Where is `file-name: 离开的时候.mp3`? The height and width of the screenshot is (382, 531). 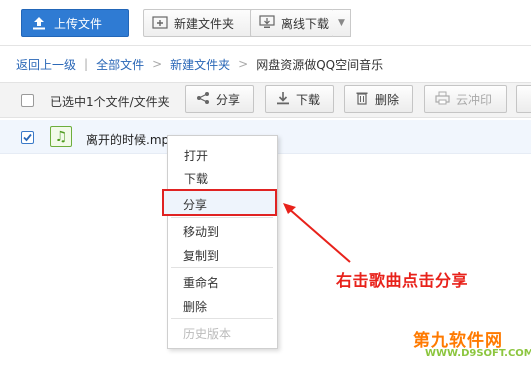
file-name: 离开的时候.mp3 is located at coordinates (131, 139).